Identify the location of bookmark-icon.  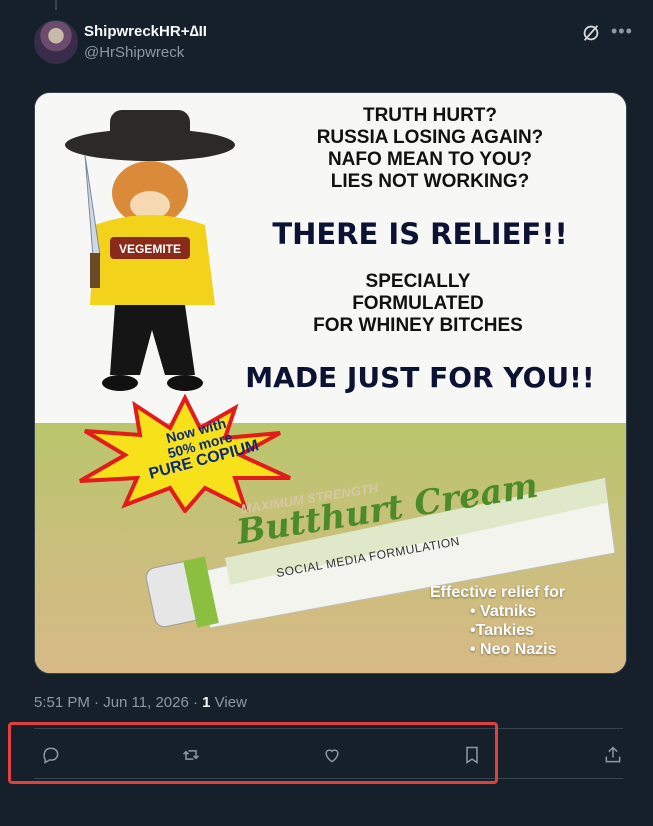
(472, 755).